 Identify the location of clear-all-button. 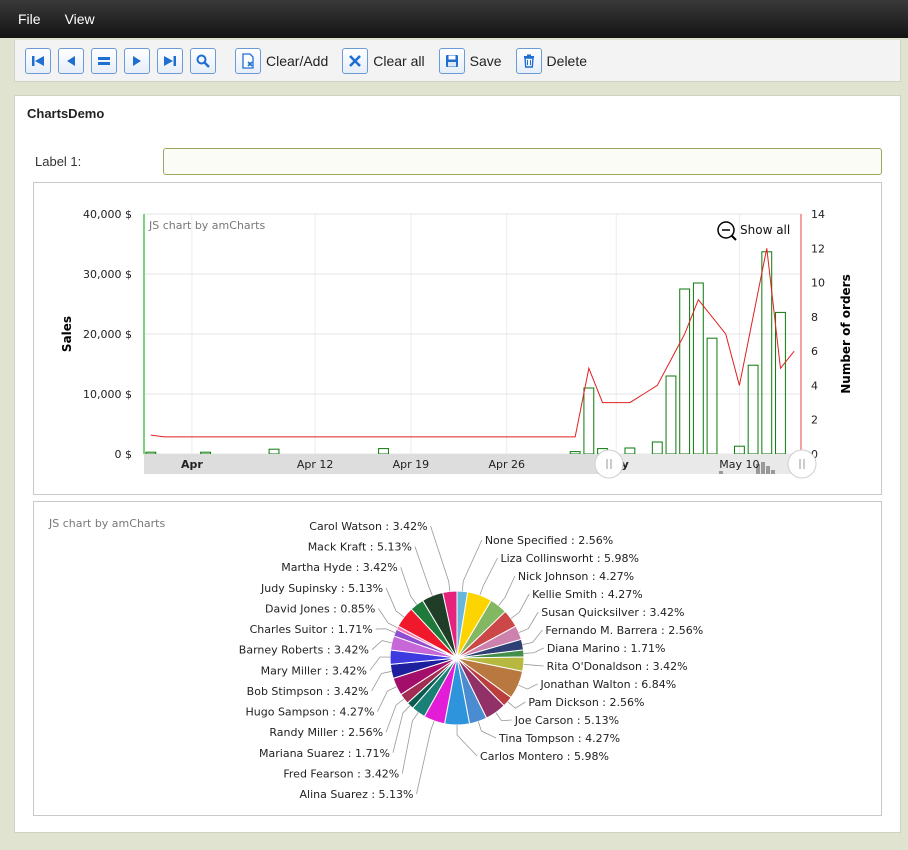
(355, 60).